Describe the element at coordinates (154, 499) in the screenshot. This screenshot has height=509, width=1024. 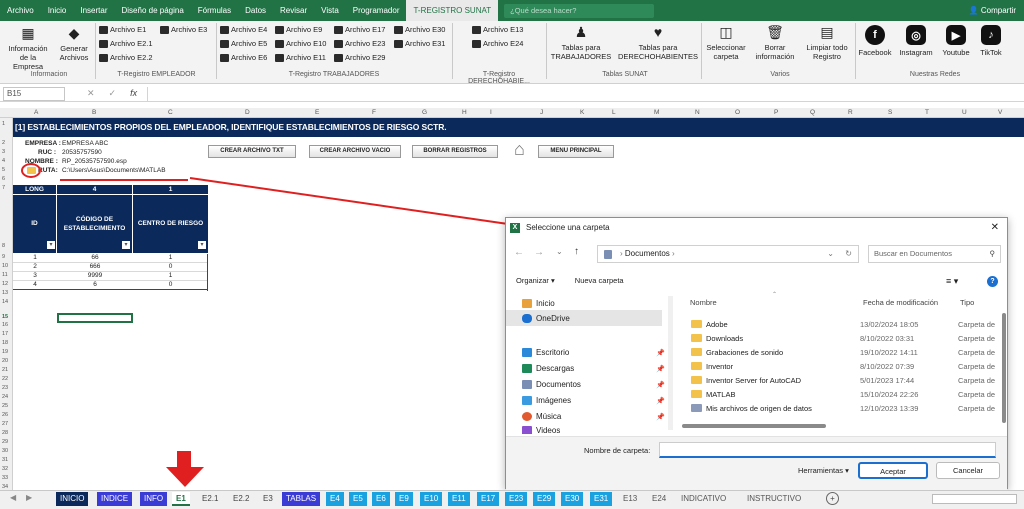
I see `tab-info: INFO` at that location.